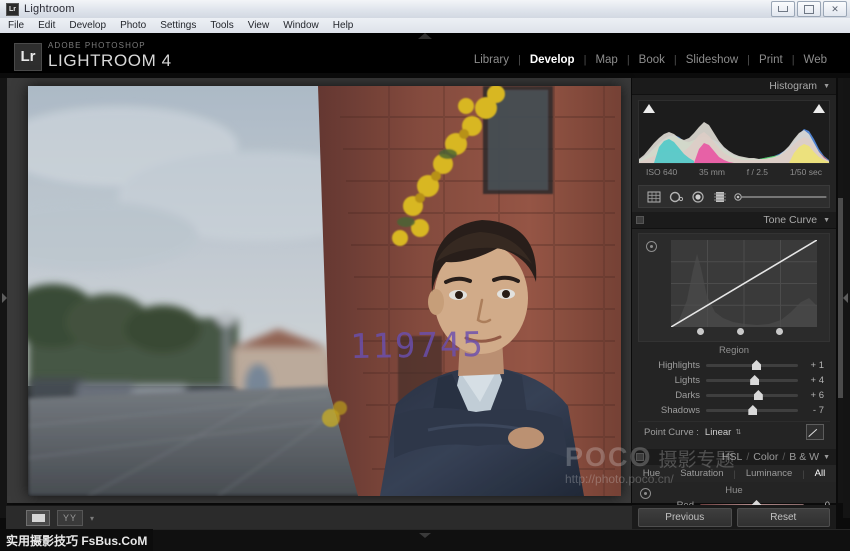  Describe the element at coordinates (734, 287) in the screenshot. I see `tone-curve-chart` at that location.